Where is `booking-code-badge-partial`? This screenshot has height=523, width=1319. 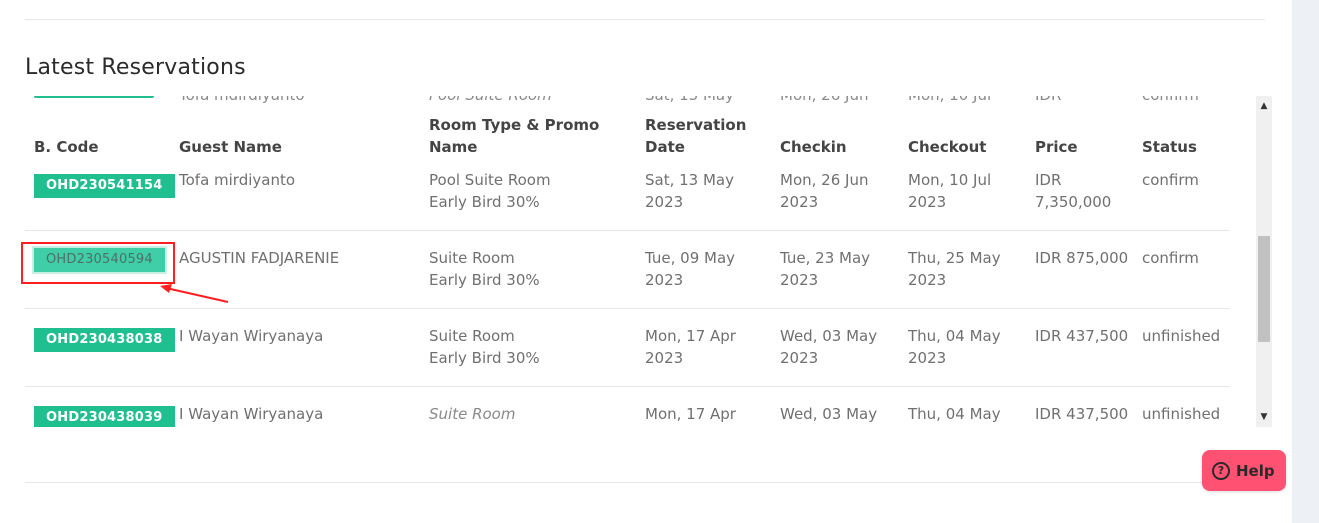
booking-code-badge-partial is located at coordinates (94, 97).